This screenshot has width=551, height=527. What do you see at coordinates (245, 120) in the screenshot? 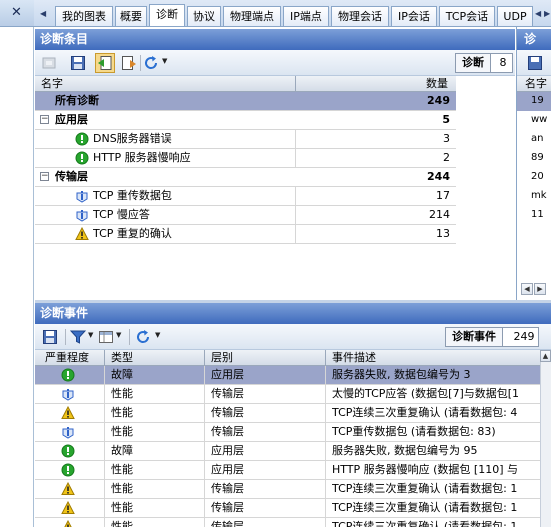
I see `group-row-application-layer: − 应用层 5` at bounding box center [245, 120].